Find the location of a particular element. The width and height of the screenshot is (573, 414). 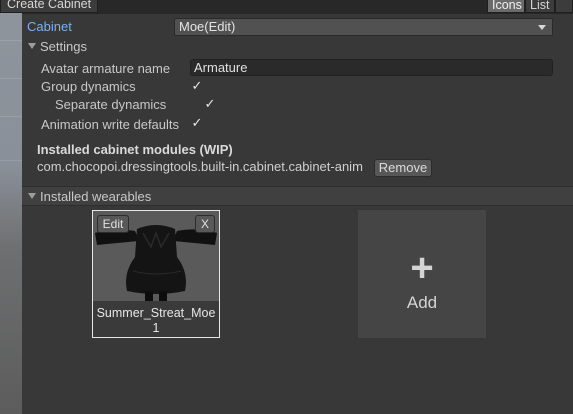

plus-icon: + is located at coordinates (422, 268).